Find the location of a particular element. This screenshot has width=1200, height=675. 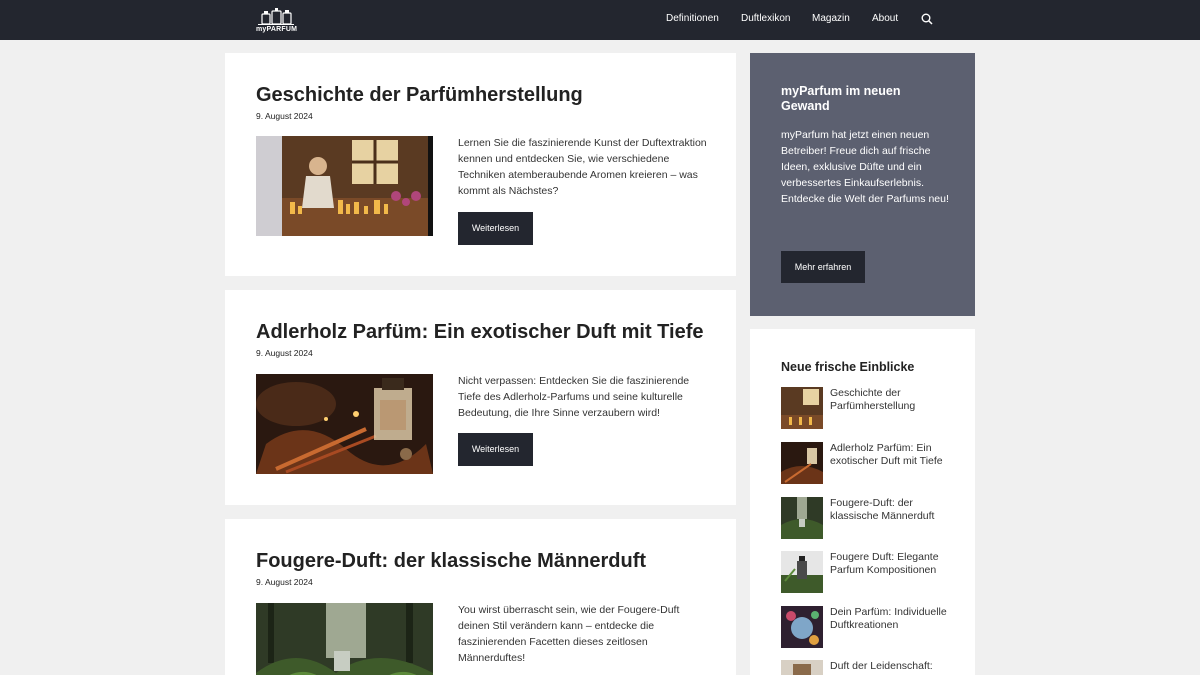

post-title: Geschichte der Parfümherstellung is located at coordinates (419, 95).